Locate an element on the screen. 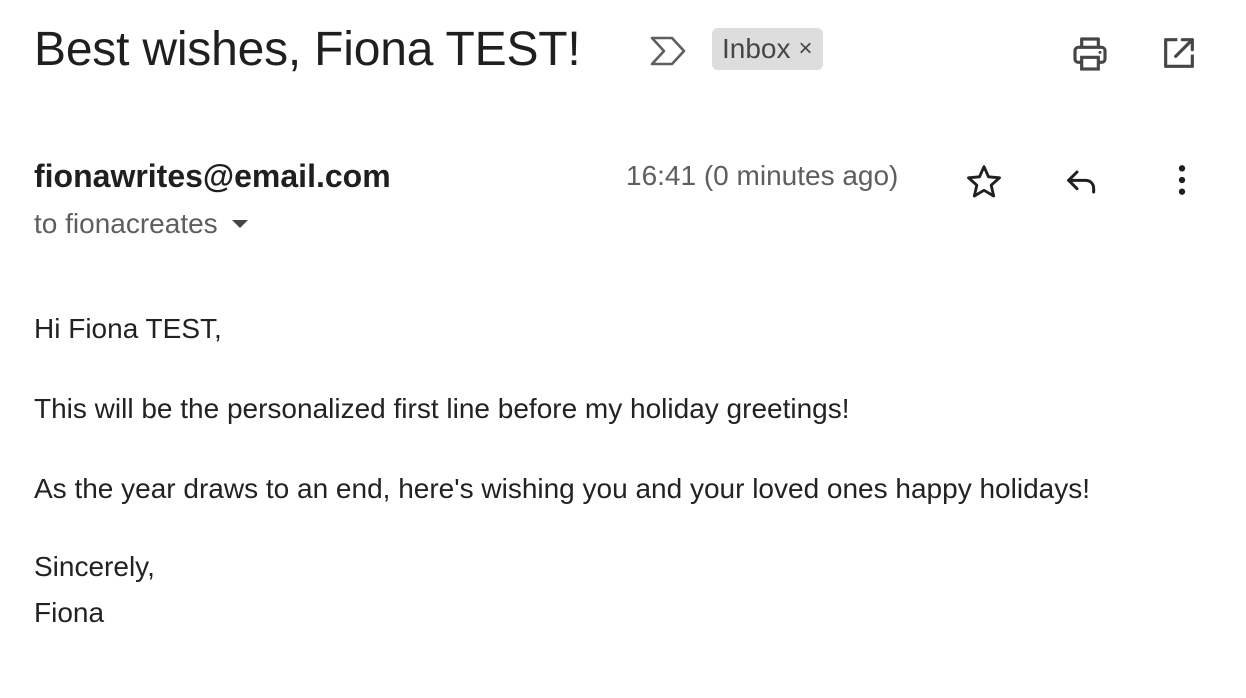  inbox-label-chip: Inbox × is located at coordinates (767, 49).